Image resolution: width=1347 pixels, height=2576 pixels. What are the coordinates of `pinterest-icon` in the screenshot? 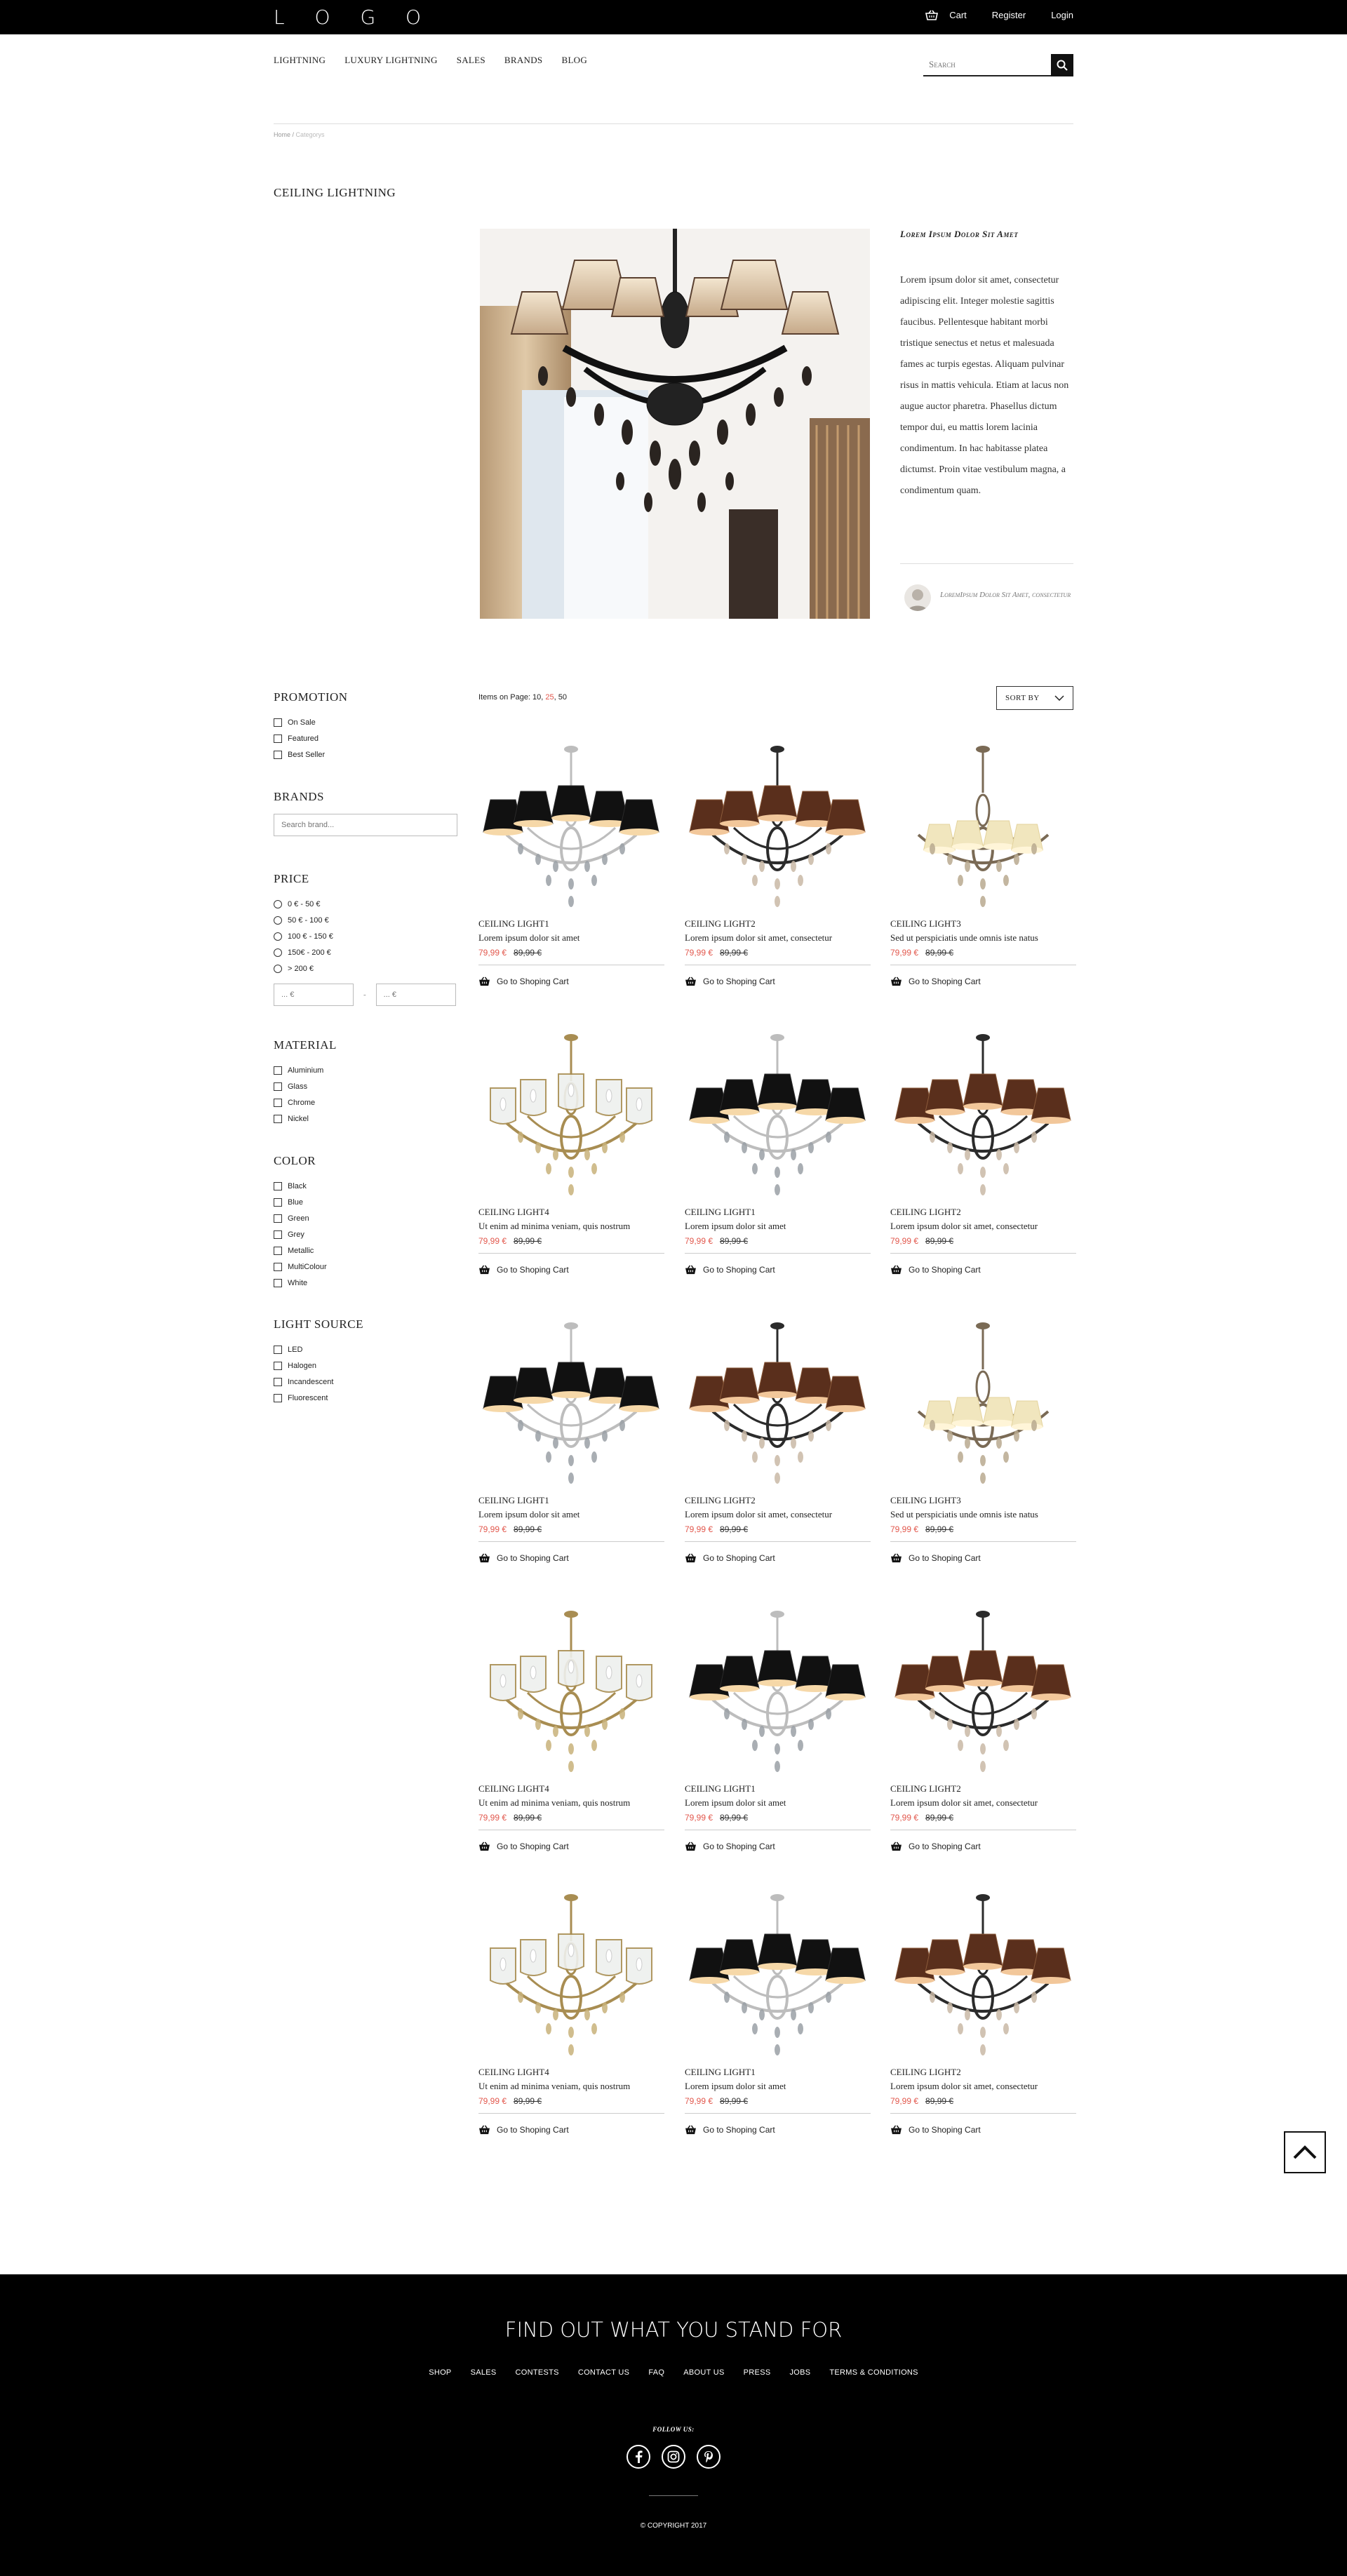 It's located at (709, 2457).